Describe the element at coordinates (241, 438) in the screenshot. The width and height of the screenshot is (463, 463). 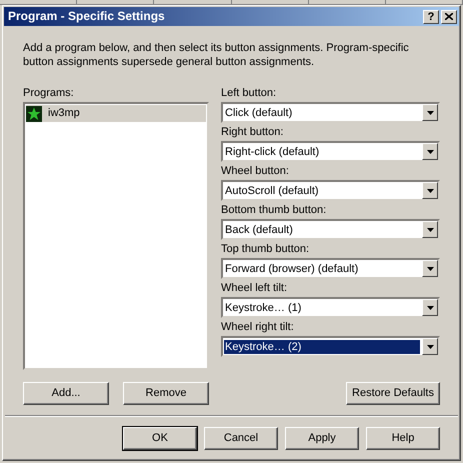
I see `cancel-button: Cancel` at that location.